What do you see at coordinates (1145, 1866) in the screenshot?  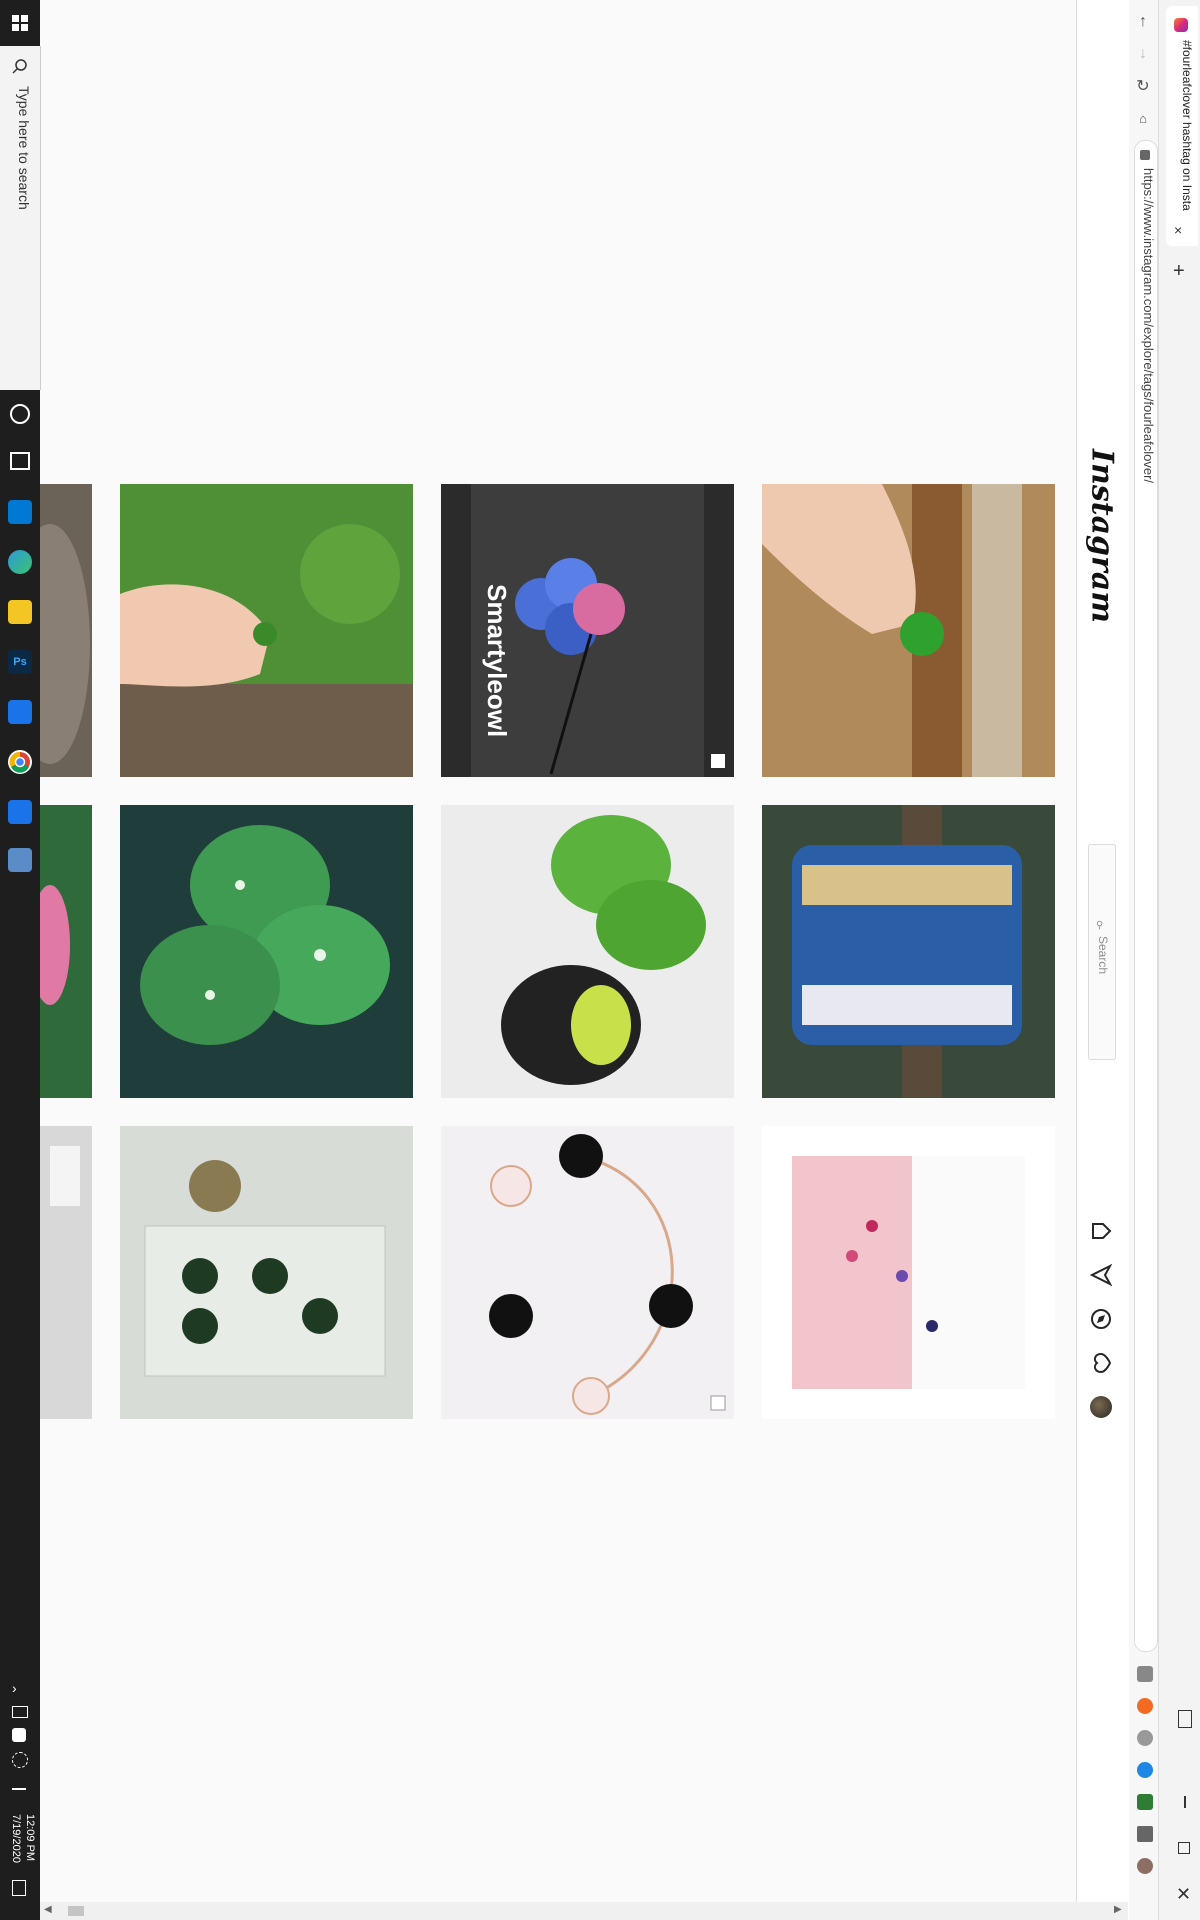 I see `browser-profile-icon` at bounding box center [1145, 1866].